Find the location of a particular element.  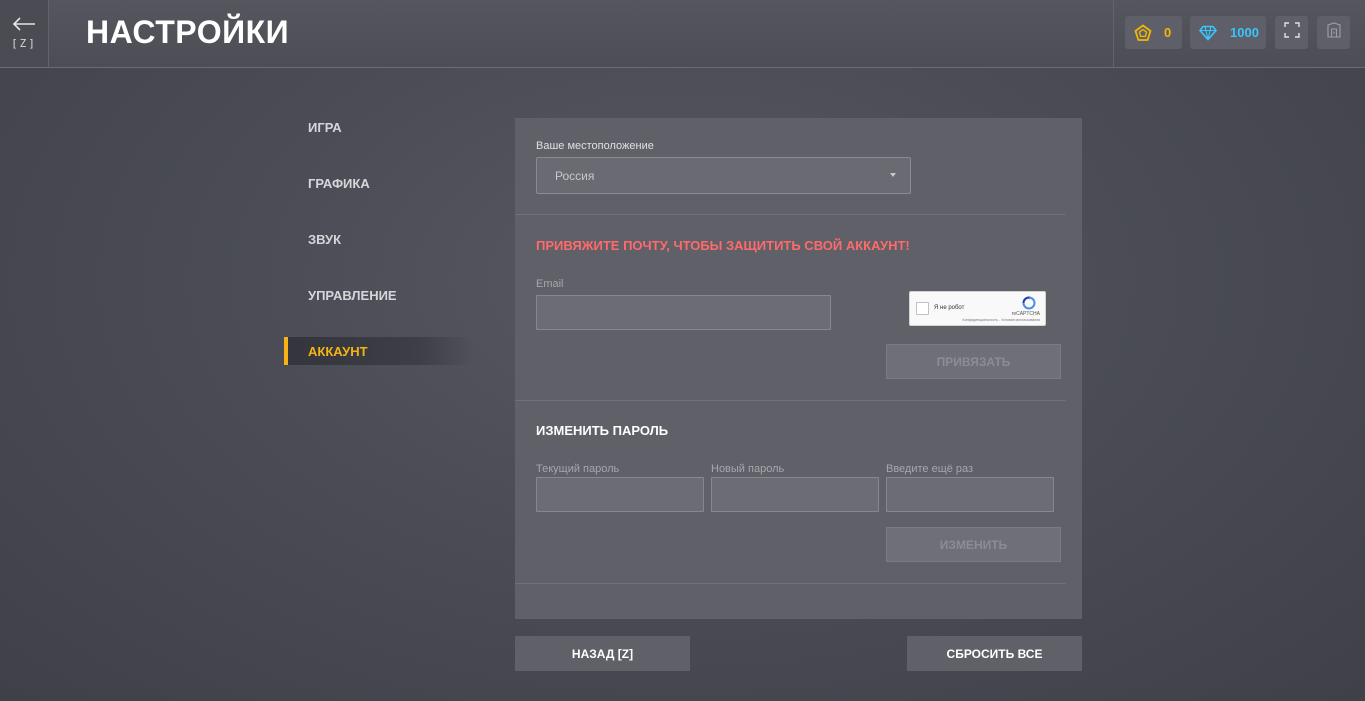

nav-item-graphics: ГРАФИКА is located at coordinates (379, 183).